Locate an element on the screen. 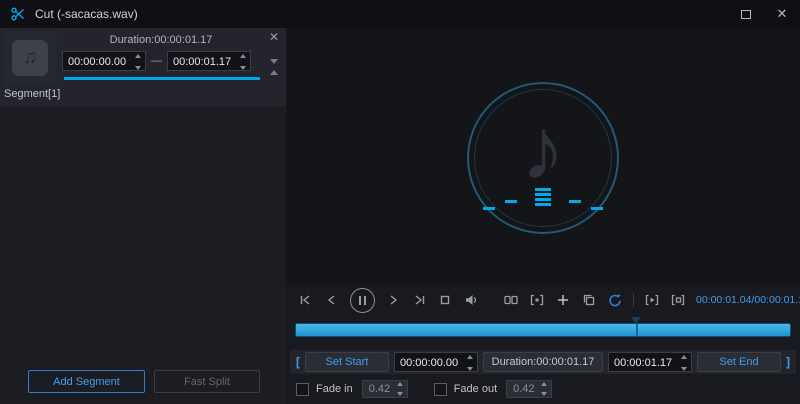  toolbar-divider is located at coordinates (633, 300).